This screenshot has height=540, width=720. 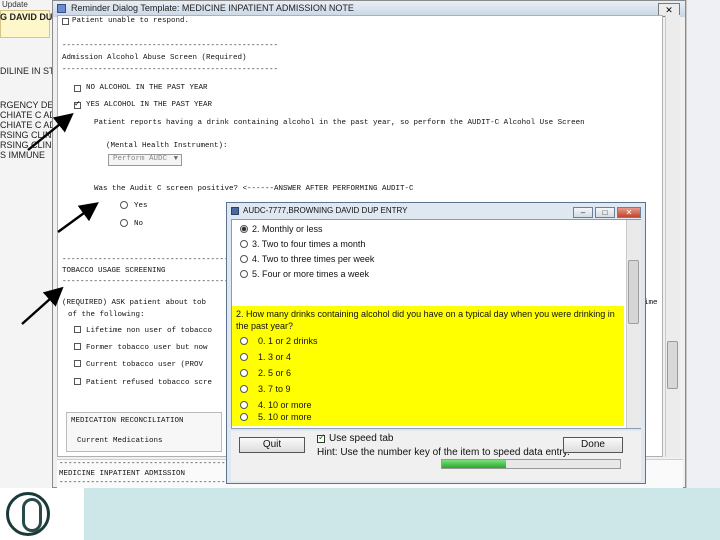 I want to click on use-speed-tab-checkbox, so click(x=321, y=437).